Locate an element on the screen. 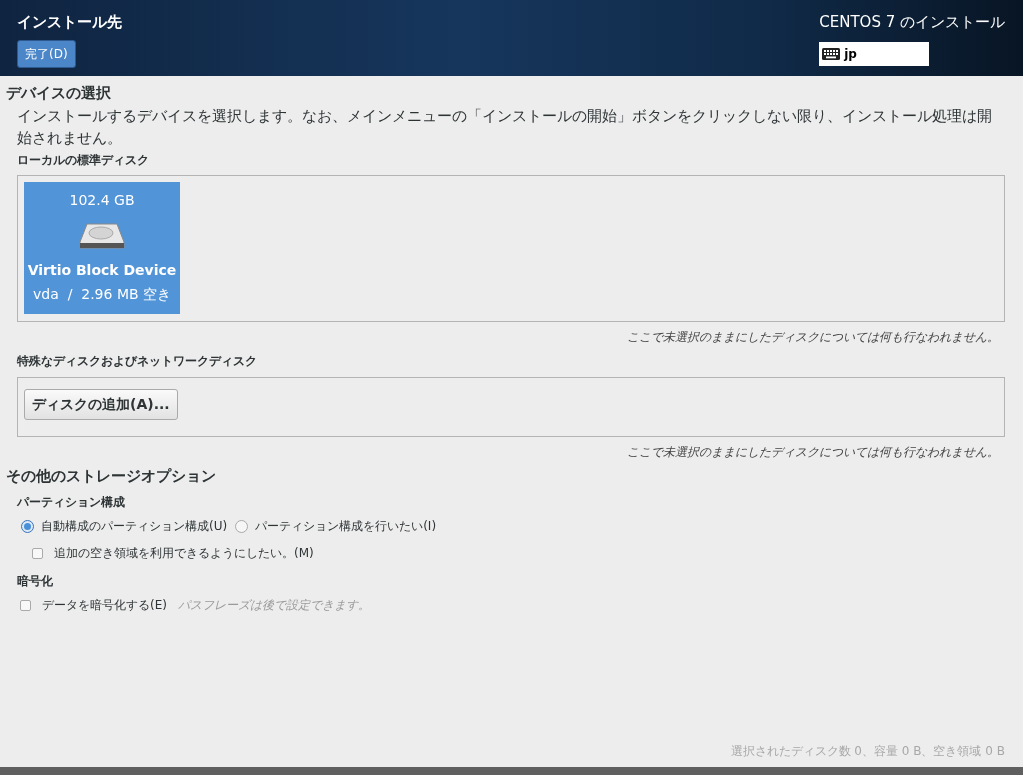 This screenshot has height=775, width=1023. subsection-heading: 特殊なディスクおよびネットワークディスク is located at coordinates (137, 361).